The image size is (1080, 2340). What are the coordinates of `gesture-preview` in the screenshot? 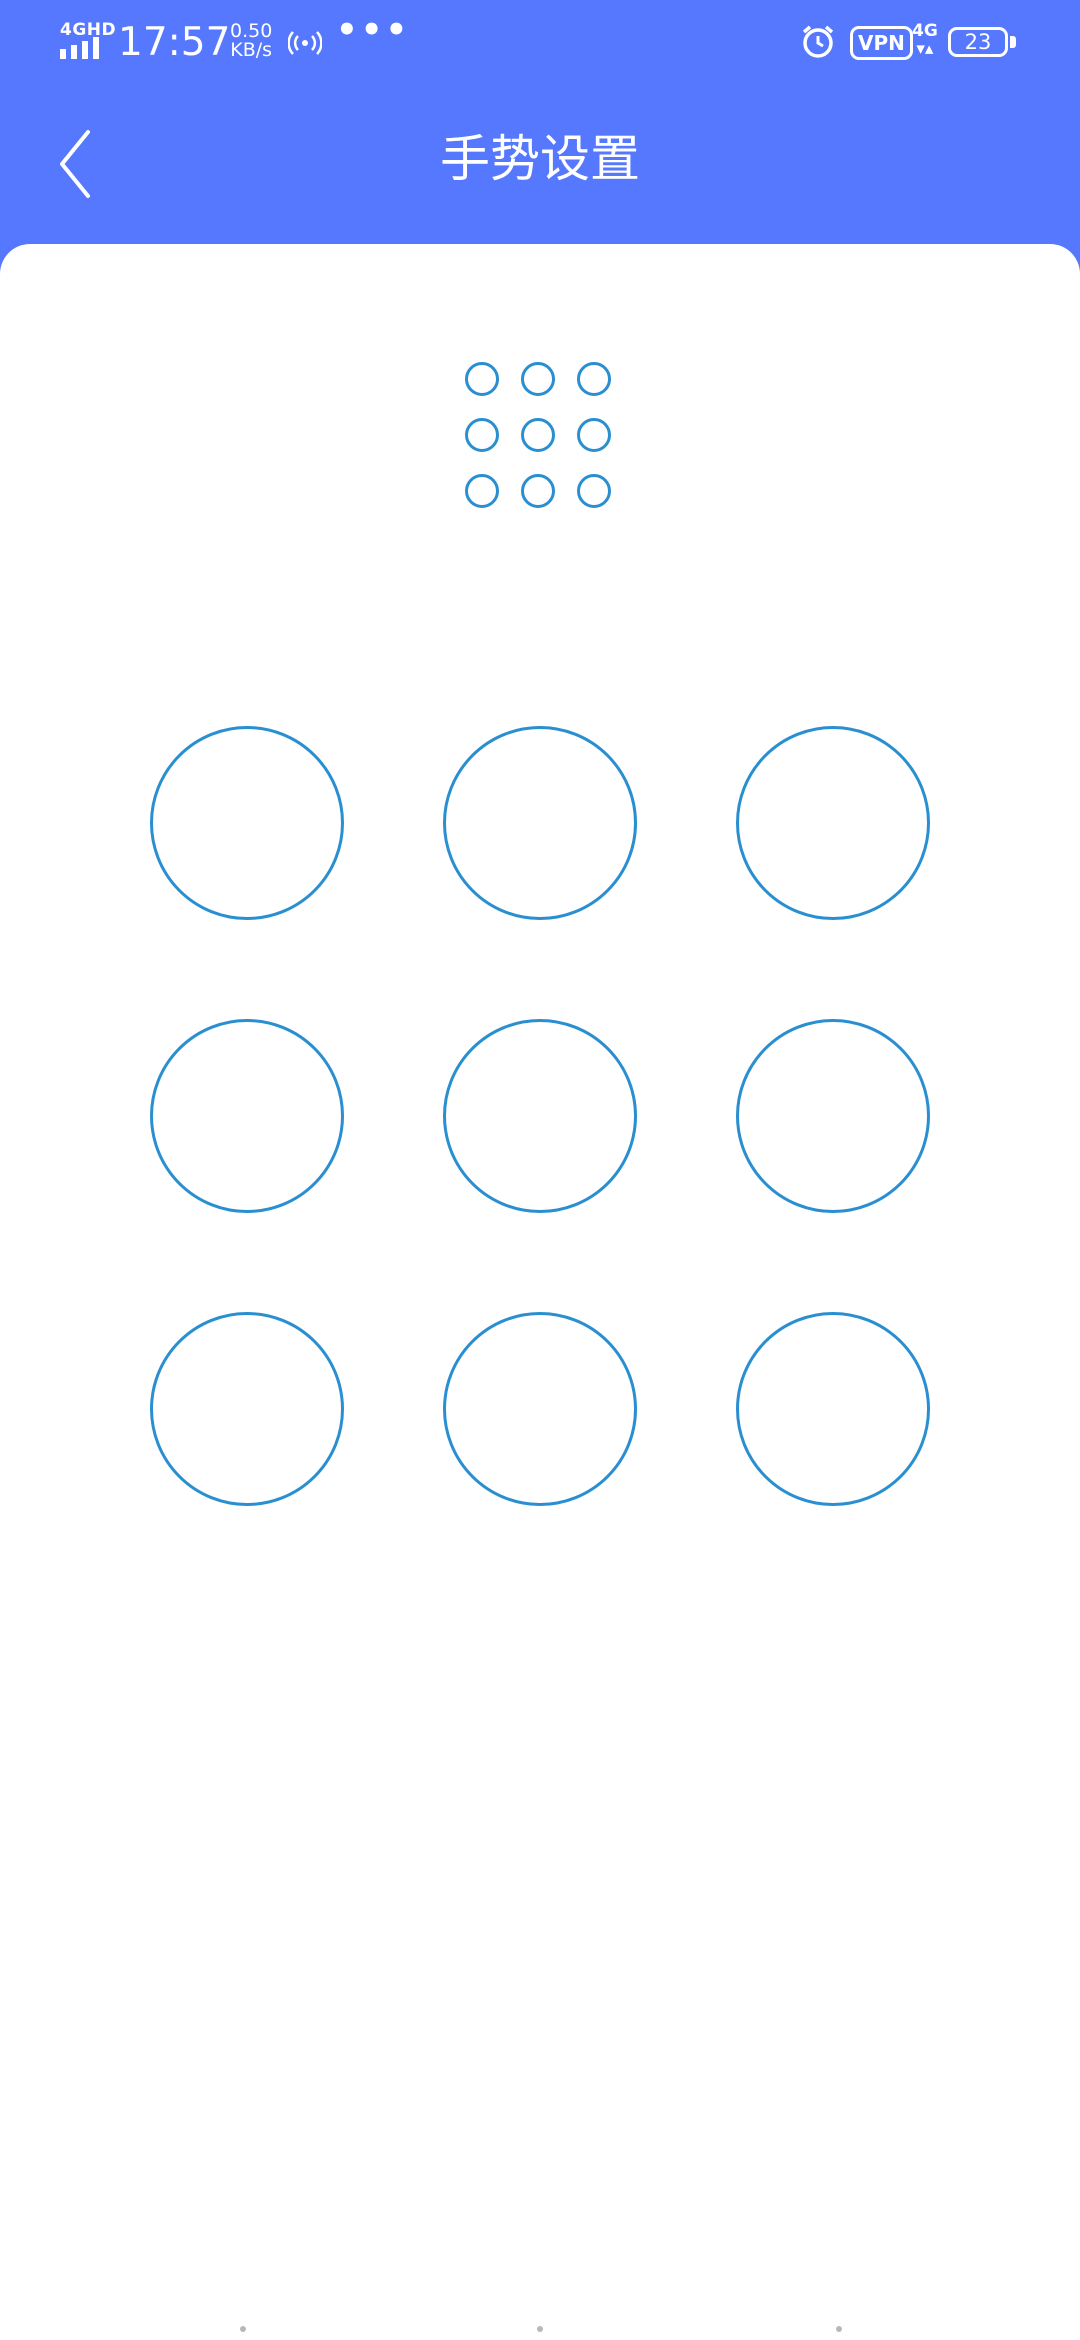 It's located at (540, 442).